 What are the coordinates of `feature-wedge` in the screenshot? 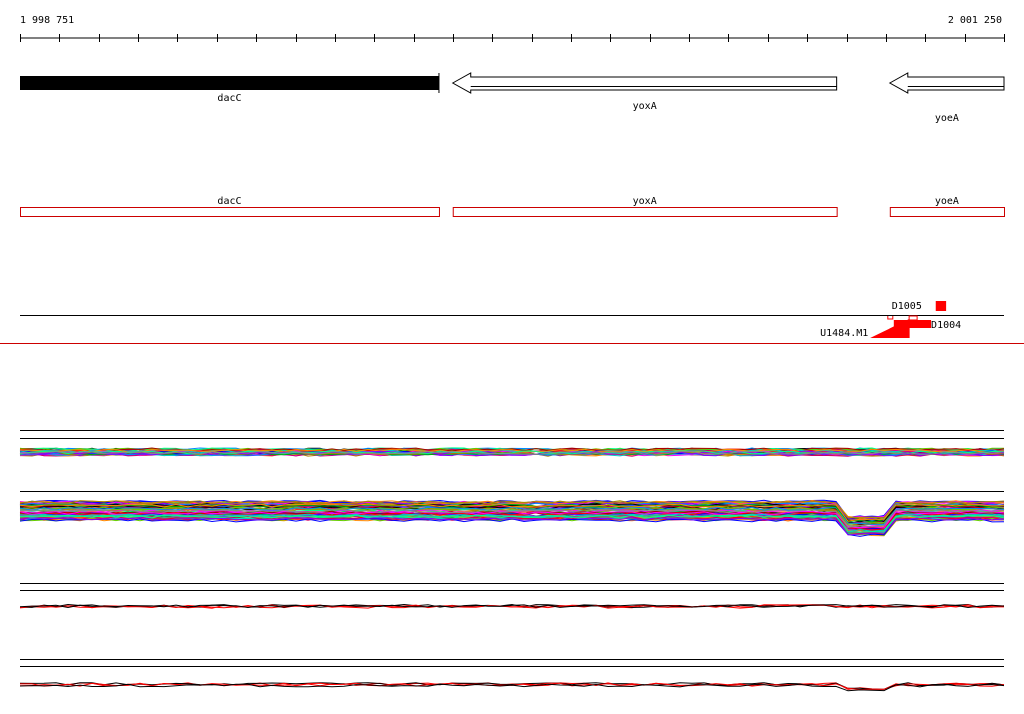 It's located at (890, 328).